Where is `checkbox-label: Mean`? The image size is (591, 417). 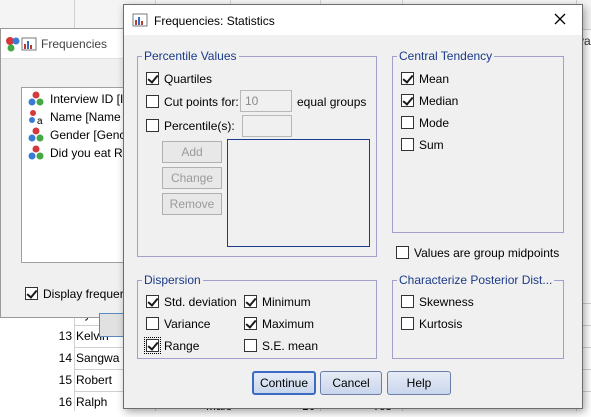 checkbox-label: Mean is located at coordinates (434, 79).